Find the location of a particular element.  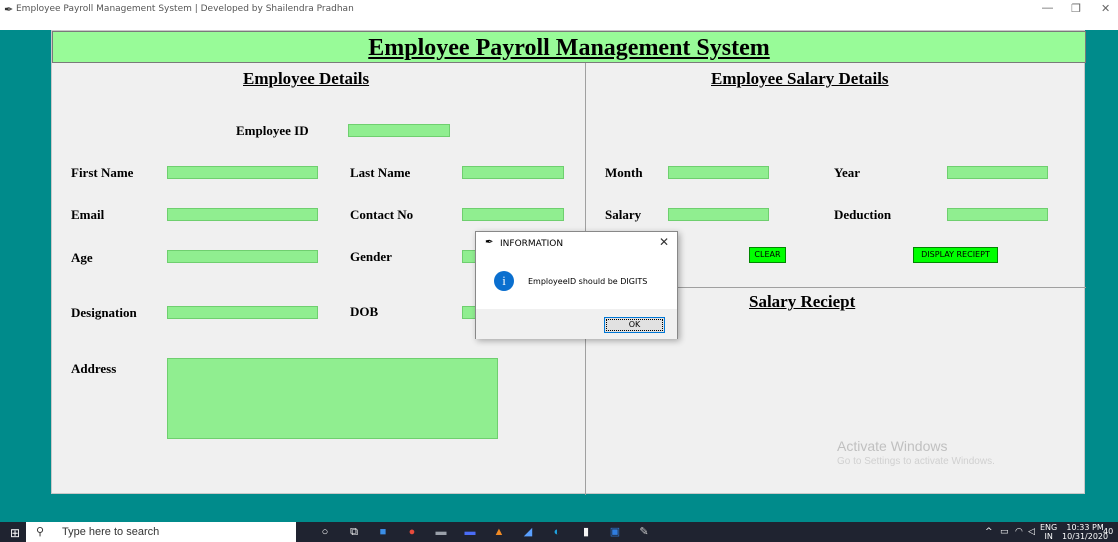

deduction-label: Deduction is located at coordinates (863, 214).